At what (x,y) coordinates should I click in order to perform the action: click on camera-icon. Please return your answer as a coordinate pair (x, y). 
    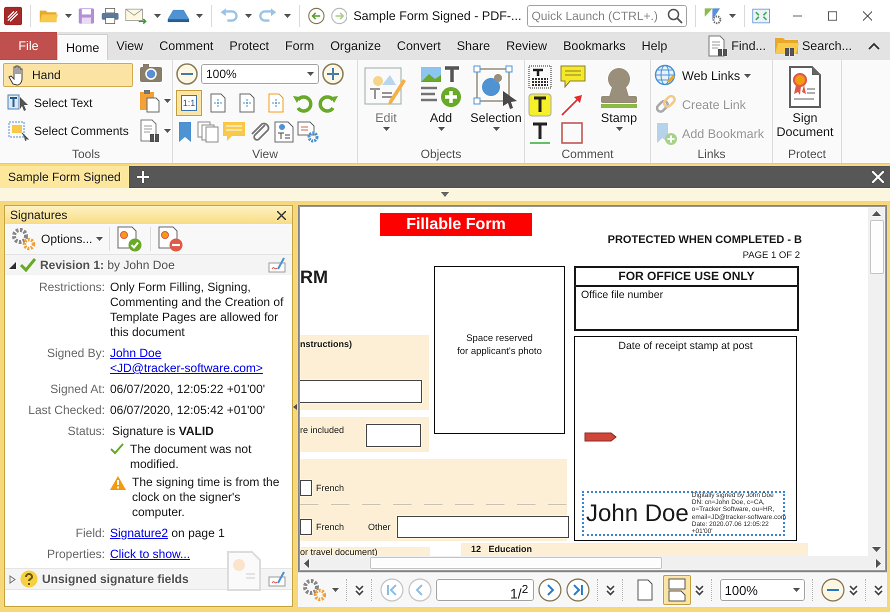
    Looking at the image, I should click on (150, 73).